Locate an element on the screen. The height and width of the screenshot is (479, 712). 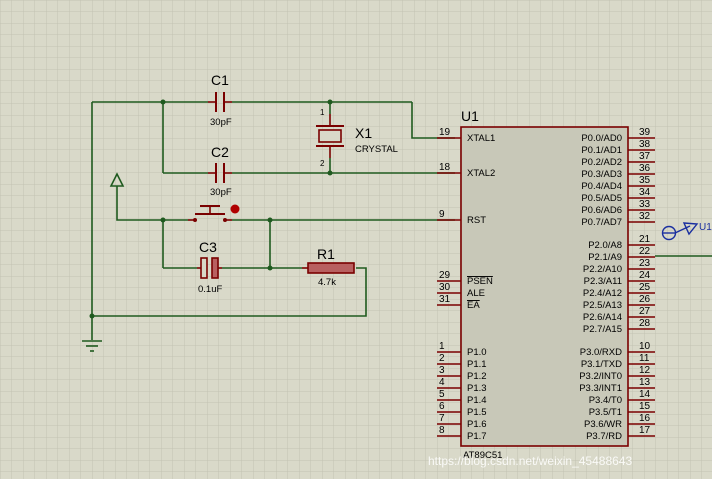
pin-number: 22 is located at coordinates (645, 251).